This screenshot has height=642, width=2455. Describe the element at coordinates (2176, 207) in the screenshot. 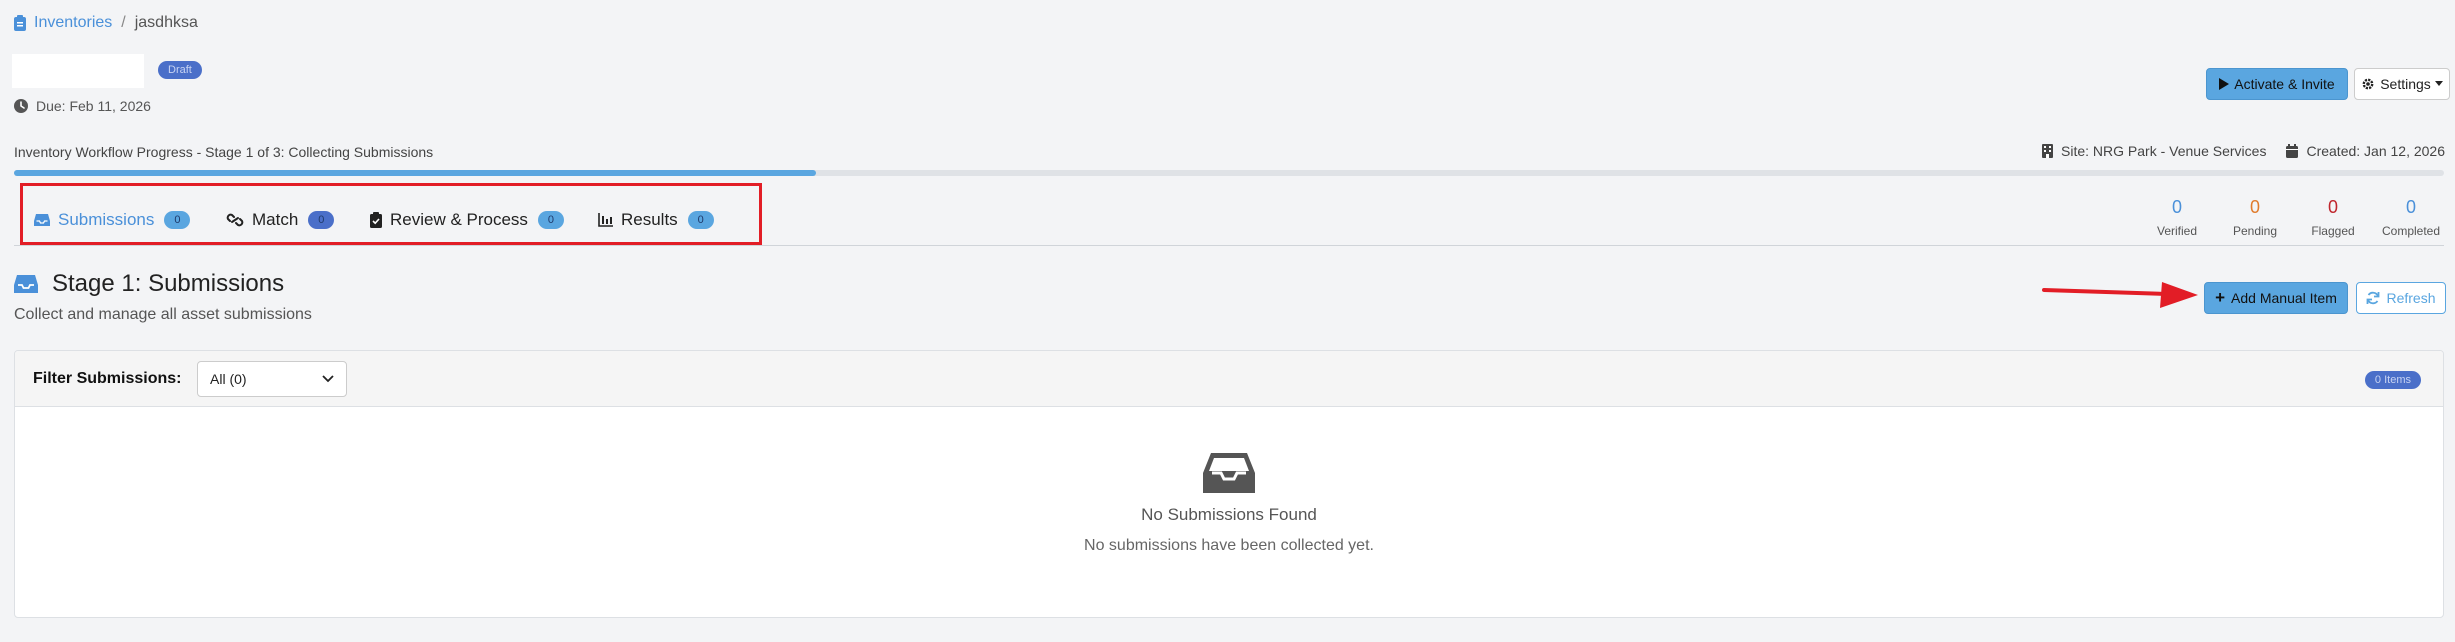

I see `stat-verified-value: 0` at that location.